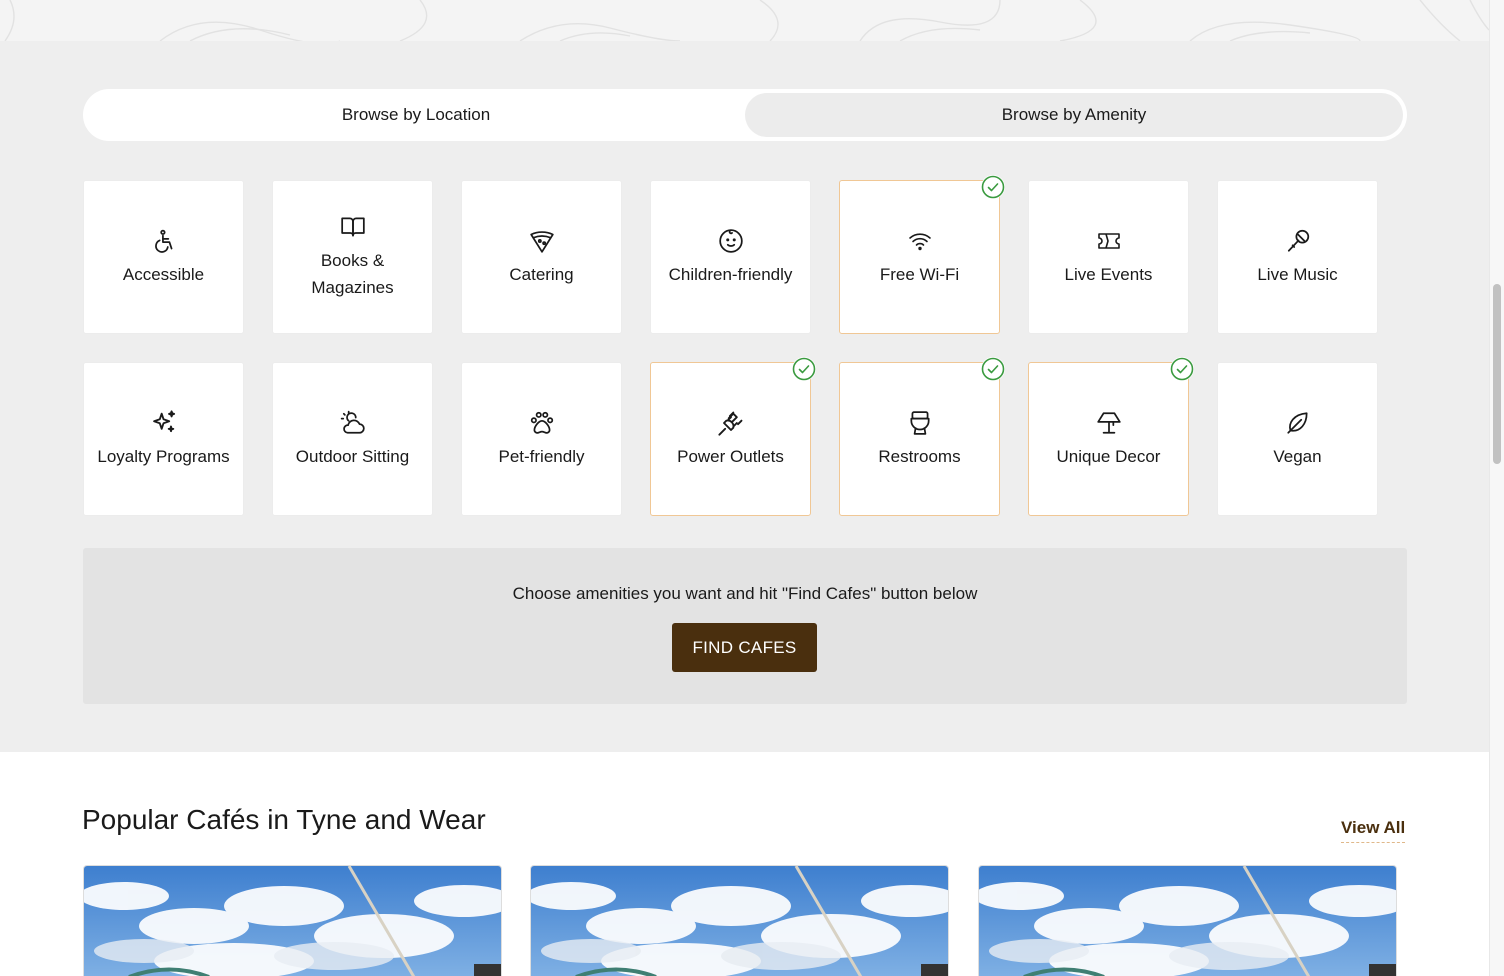  I want to click on amenity-card-live-events: Live Events, so click(1108, 257).